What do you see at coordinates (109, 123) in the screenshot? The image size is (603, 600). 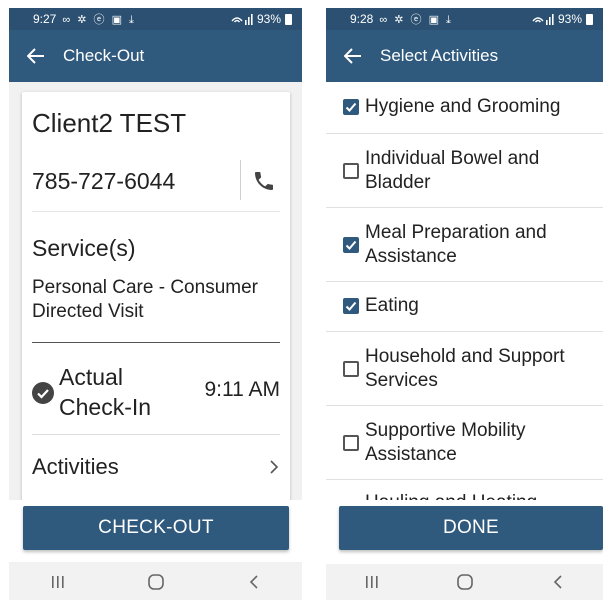 I see `client-name: Client2 TEST` at bounding box center [109, 123].